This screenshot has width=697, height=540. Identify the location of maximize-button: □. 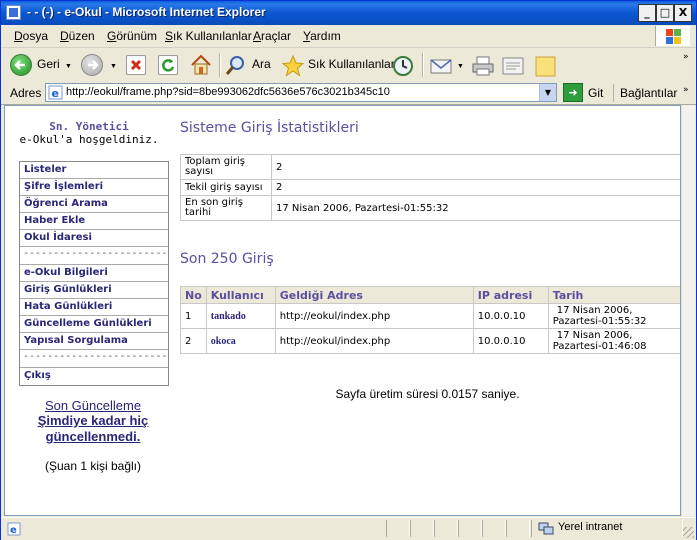
(665, 13).